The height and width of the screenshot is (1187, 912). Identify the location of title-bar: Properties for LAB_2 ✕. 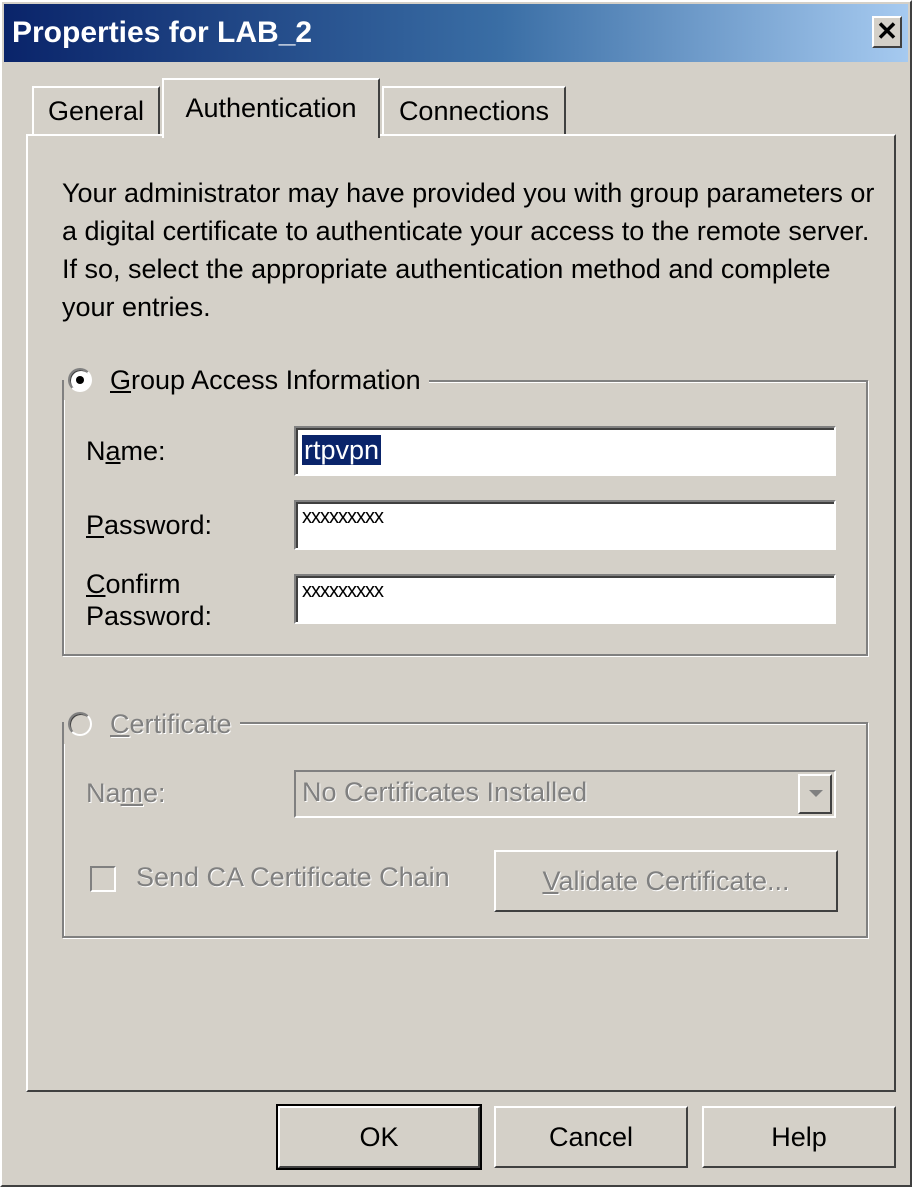
(456, 33).